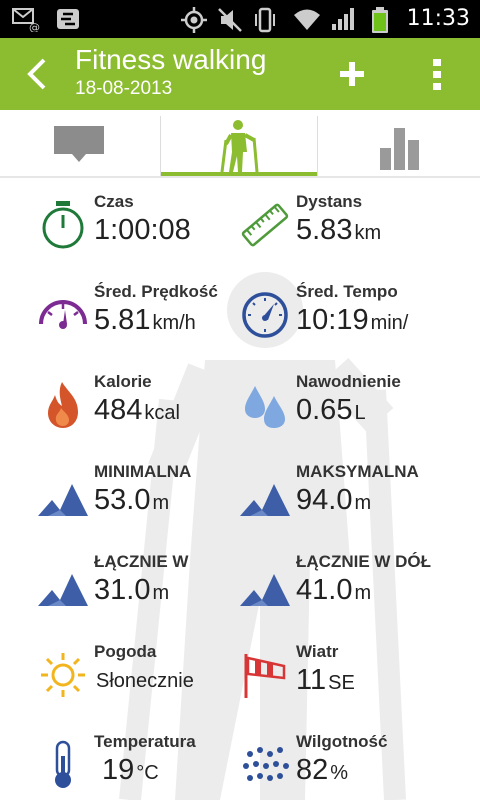 Image resolution: width=480 pixels, height=812 pixels. I want to click on stat-unit: min/, so click(389, 323).